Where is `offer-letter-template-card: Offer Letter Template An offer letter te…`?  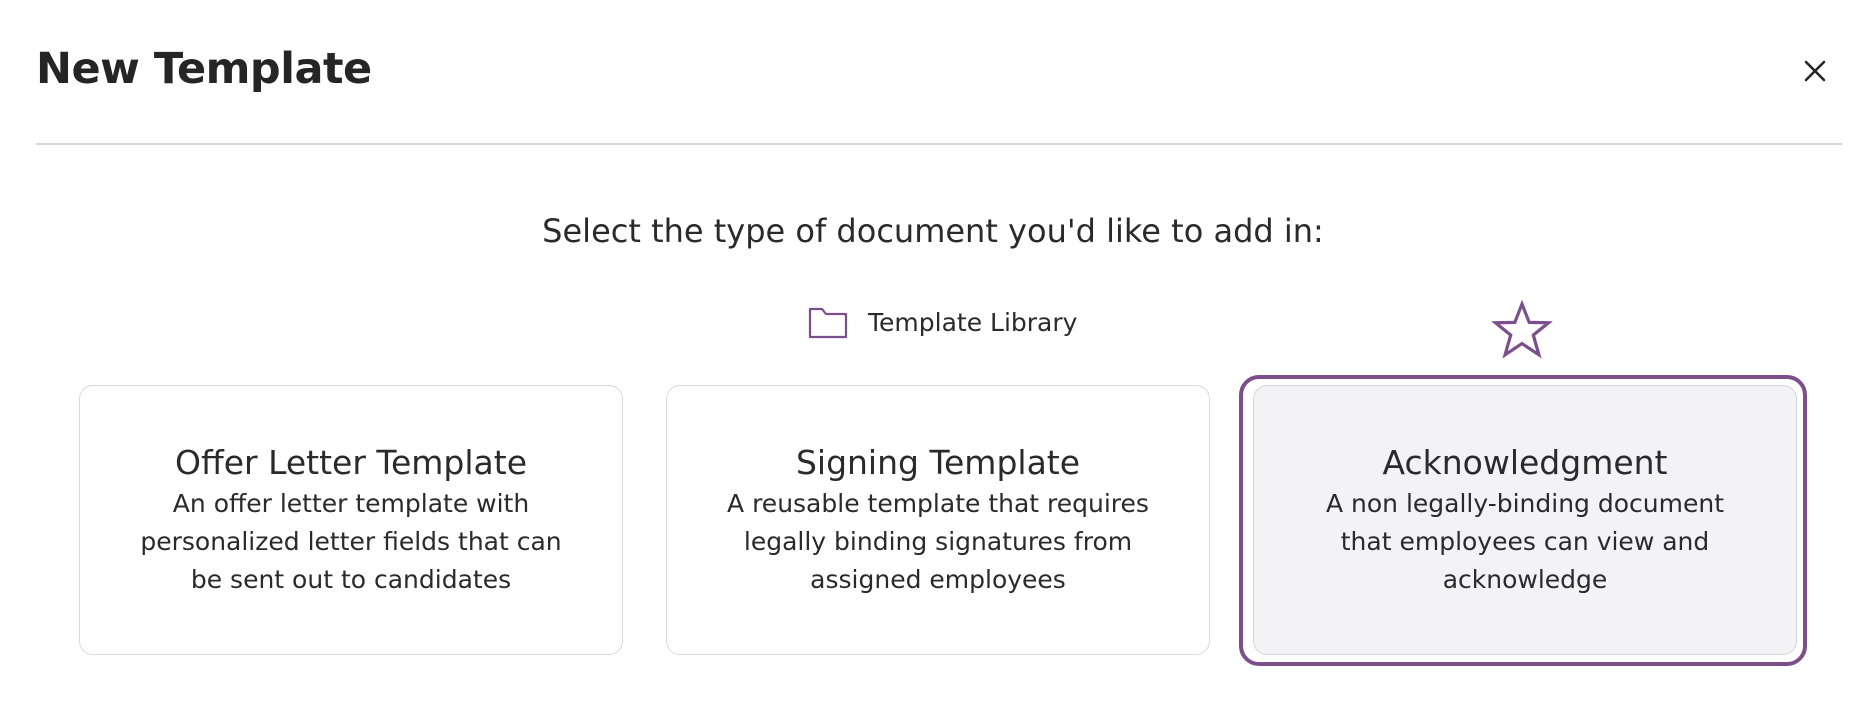
offer-letter-template-card: Offer Letter Template An offer letter te… is located at coordinates (351, 520).